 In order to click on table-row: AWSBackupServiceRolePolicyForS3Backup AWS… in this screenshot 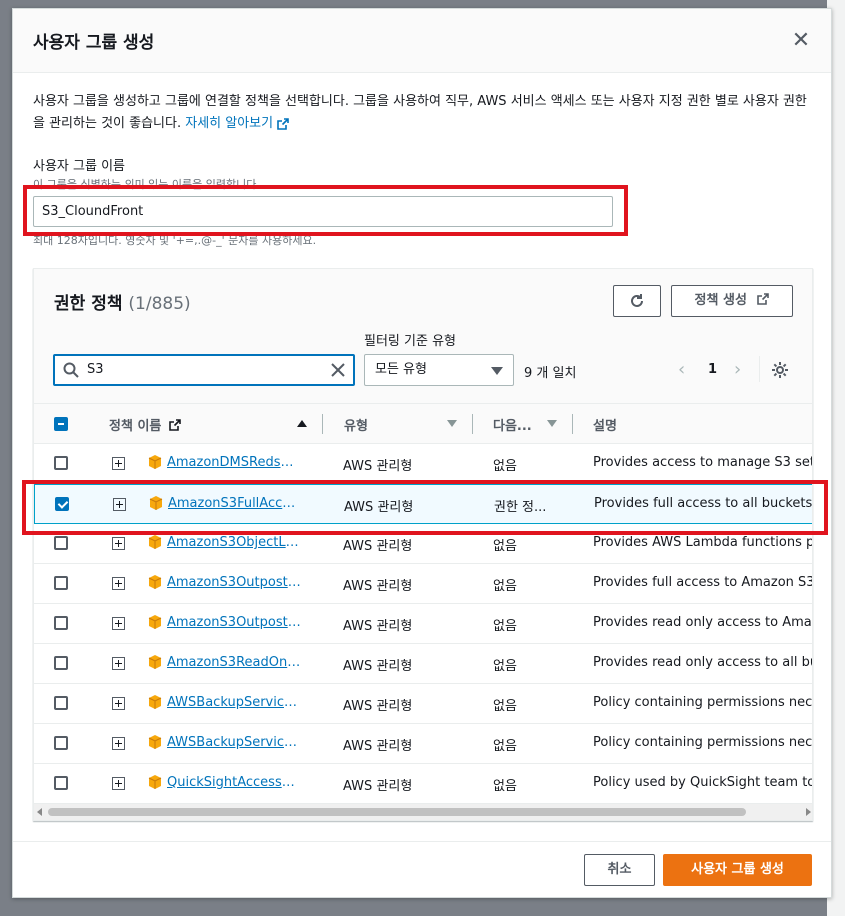, I will do `click(423, 704)`.